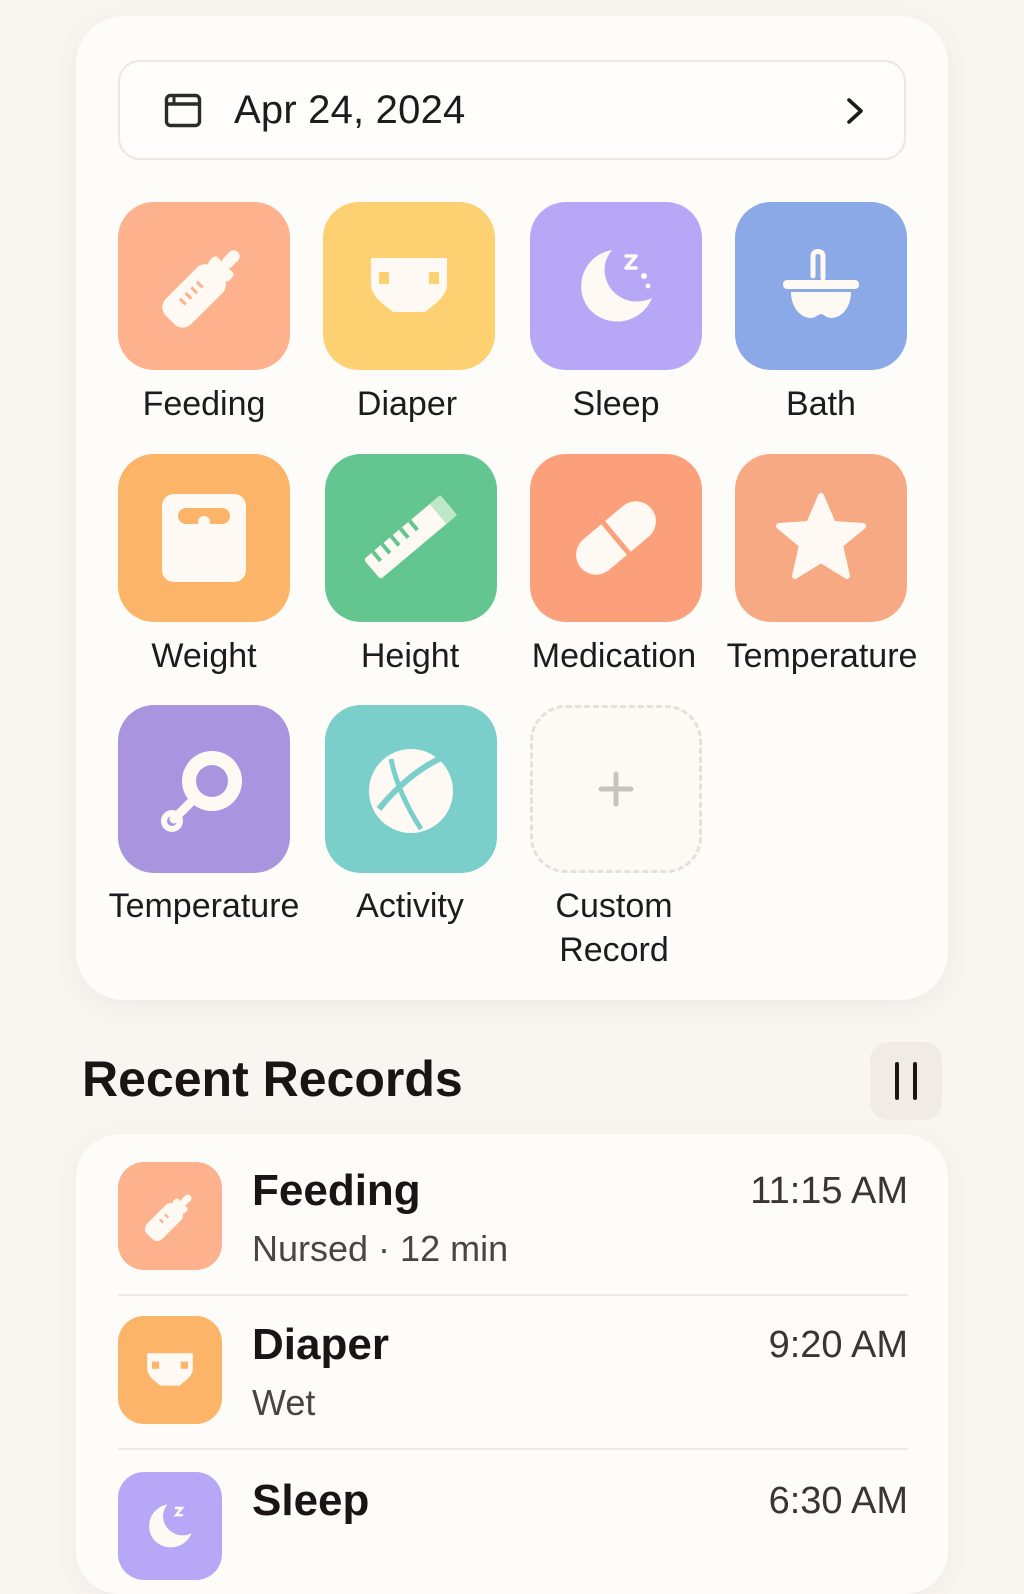 The height and width of the screenshot is (1594, 1024). What do you see at coordinates (838, 1501) in the screenshot?
I see `record-time: 6:30 AM` at bounding box center [838, 1501].